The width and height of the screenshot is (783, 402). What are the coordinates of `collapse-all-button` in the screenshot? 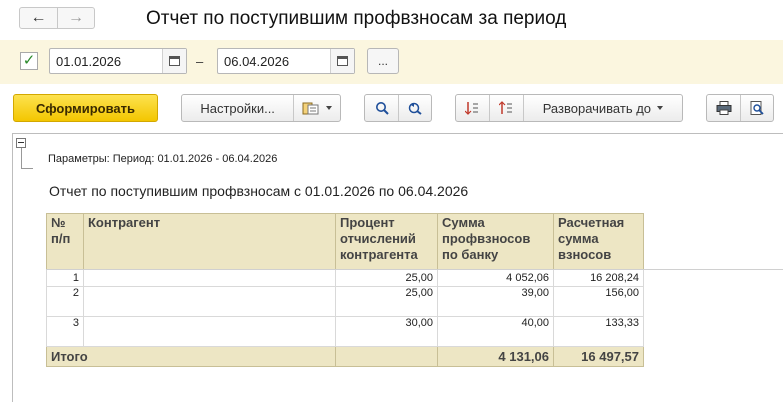 It's located at (472, 108).